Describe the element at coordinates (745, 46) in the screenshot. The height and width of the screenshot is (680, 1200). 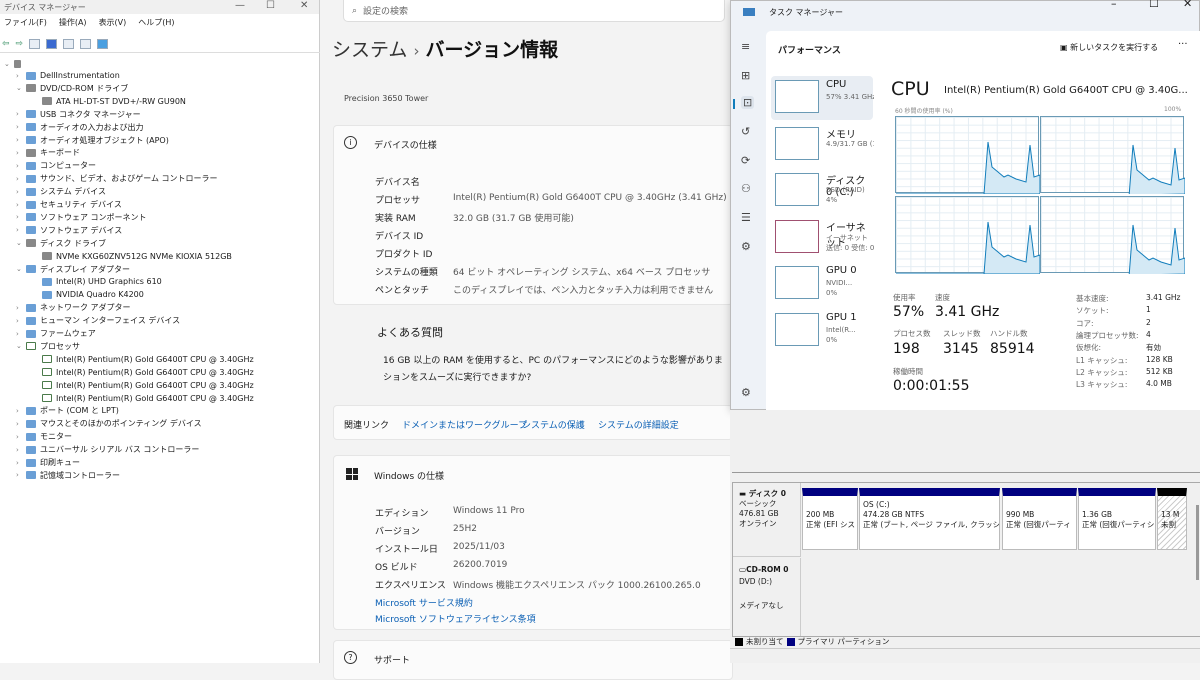
I see `menu-icon: ≡` at that location.